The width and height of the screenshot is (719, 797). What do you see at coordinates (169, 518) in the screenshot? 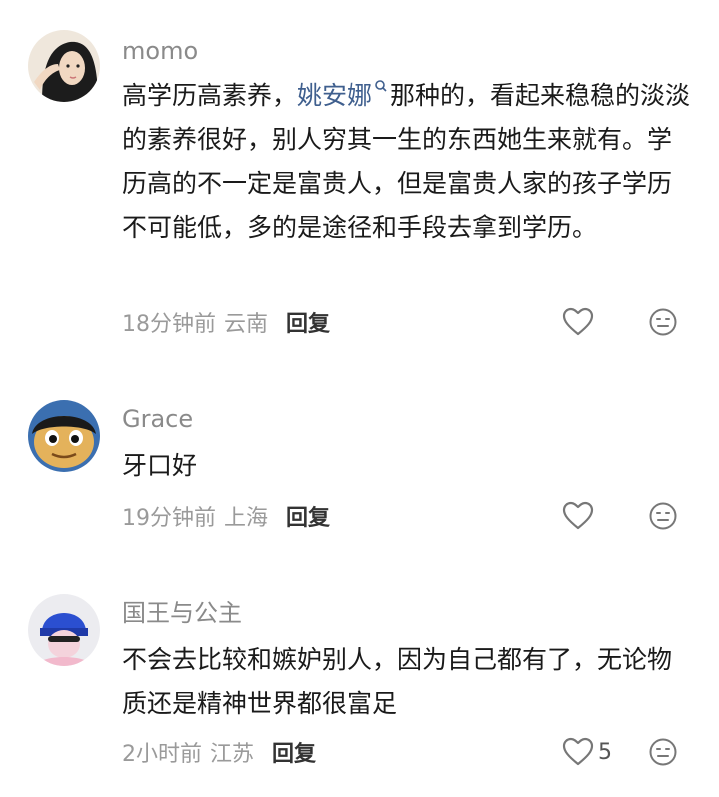
I see `timestamp: 19分钟前` at bounding box center [169, 518].